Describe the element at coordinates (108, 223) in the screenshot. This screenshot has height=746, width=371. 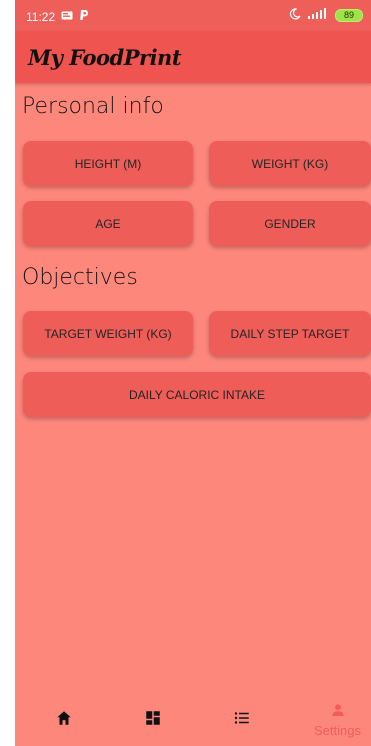
I see `age-button: AGE` at that location.